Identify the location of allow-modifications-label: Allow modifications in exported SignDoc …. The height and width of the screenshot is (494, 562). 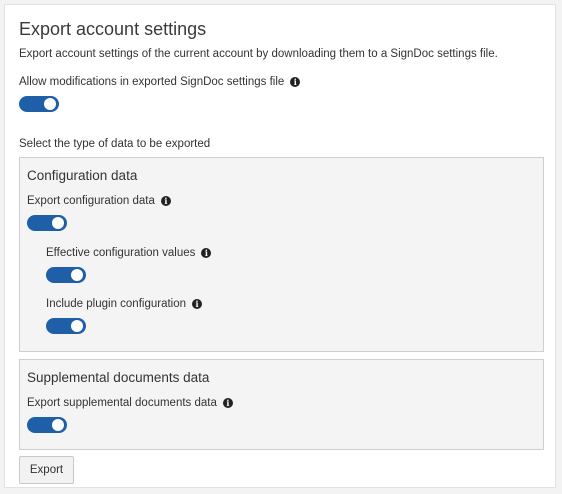
(152, 82).